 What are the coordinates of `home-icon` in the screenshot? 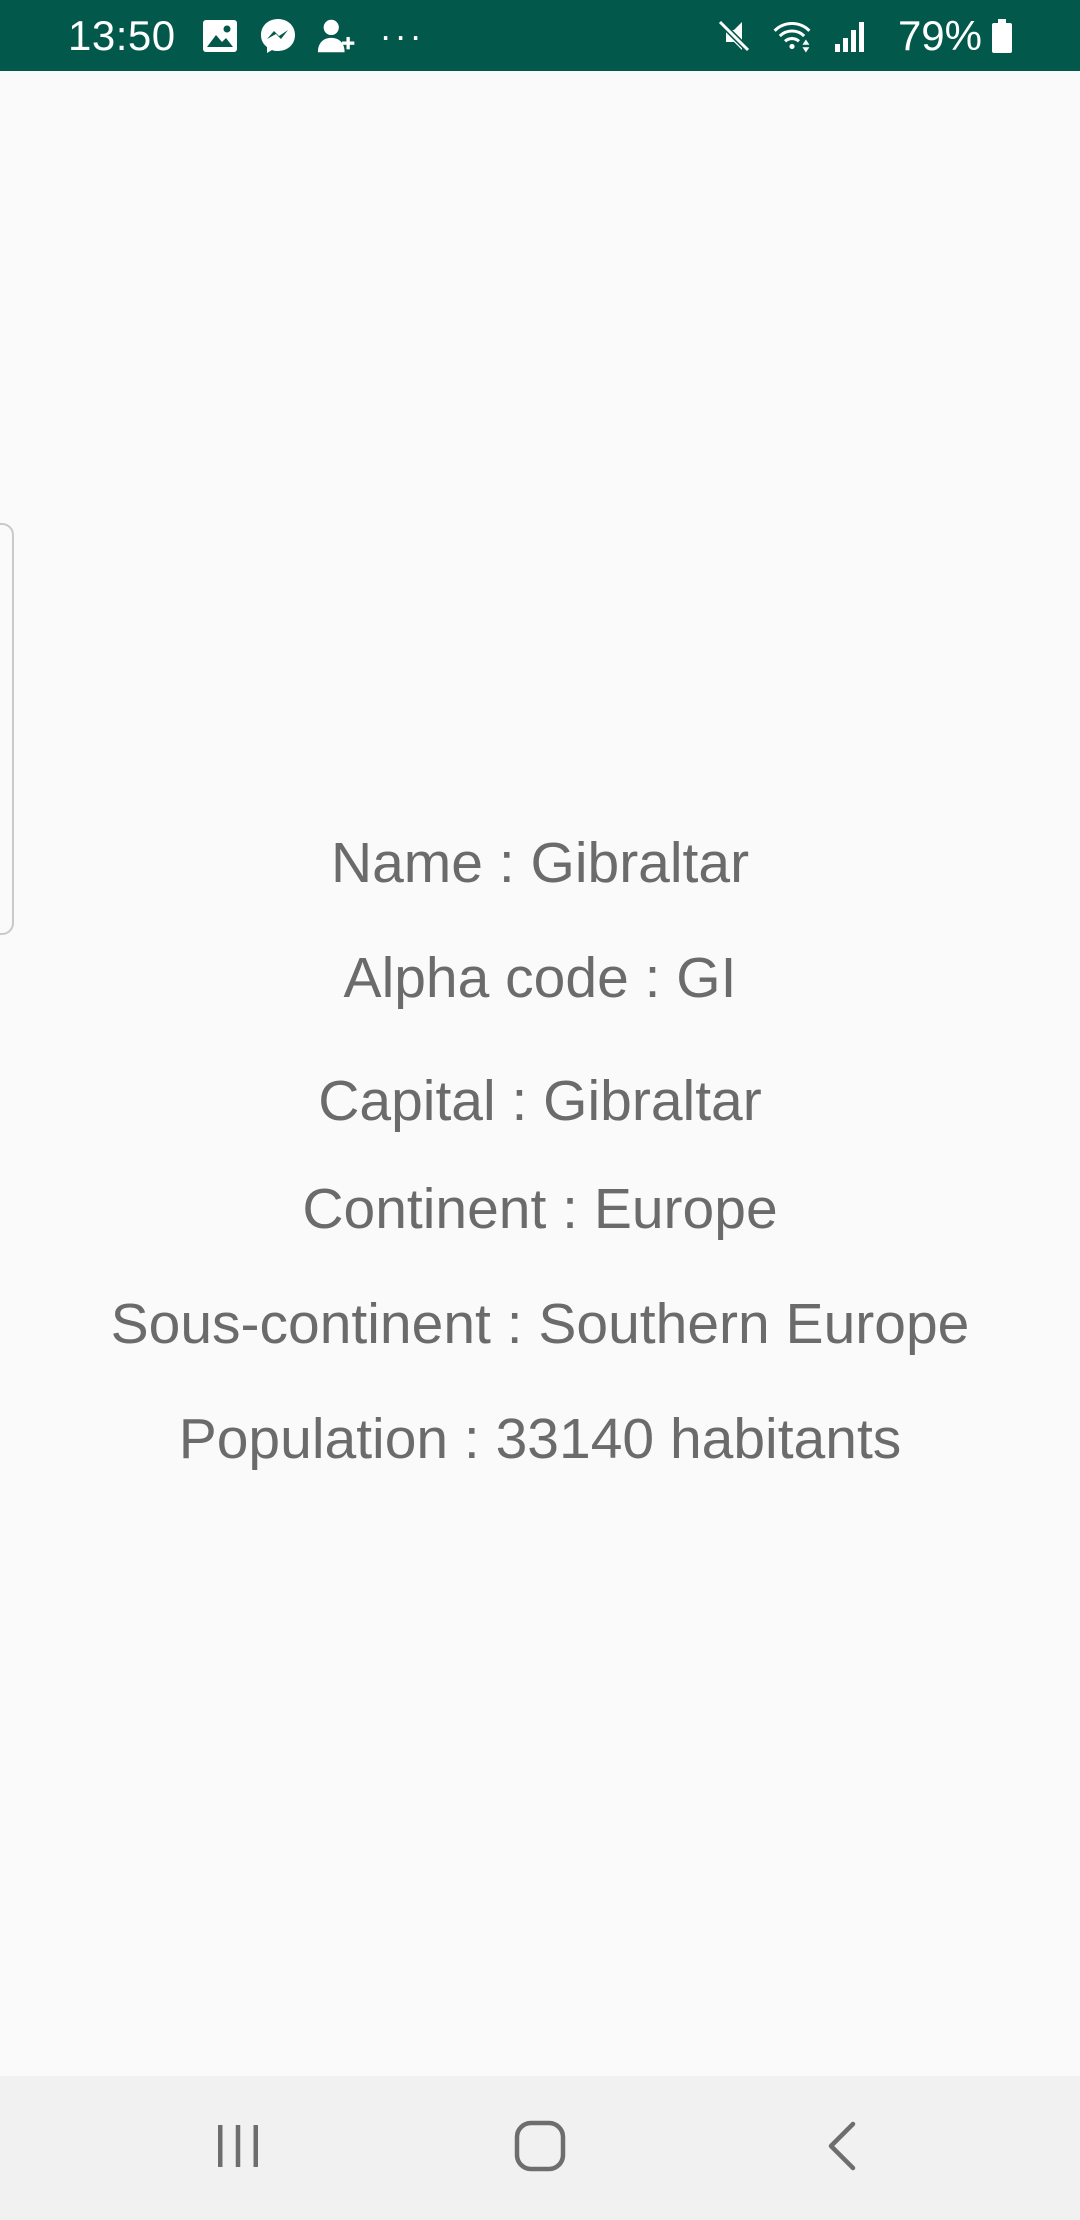 It's located at (540, 2148).